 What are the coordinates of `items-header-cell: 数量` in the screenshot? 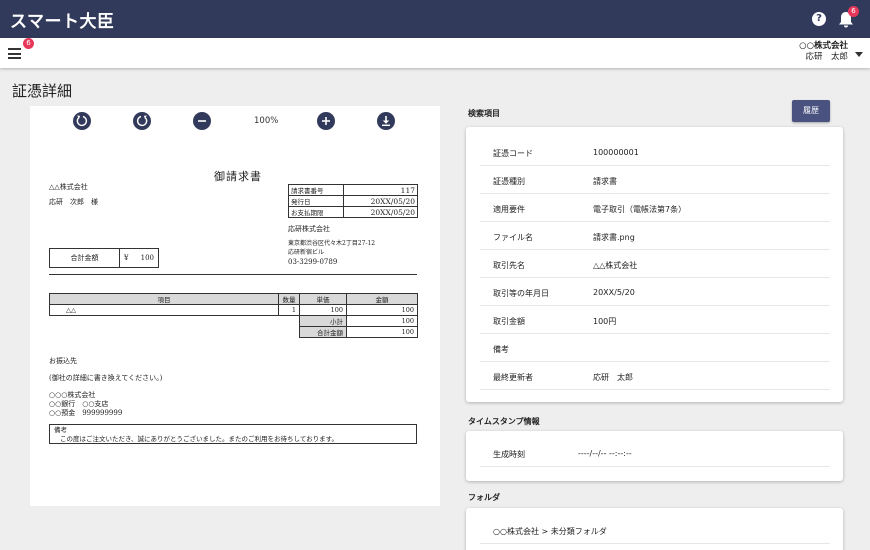 It's located at (289, 299).